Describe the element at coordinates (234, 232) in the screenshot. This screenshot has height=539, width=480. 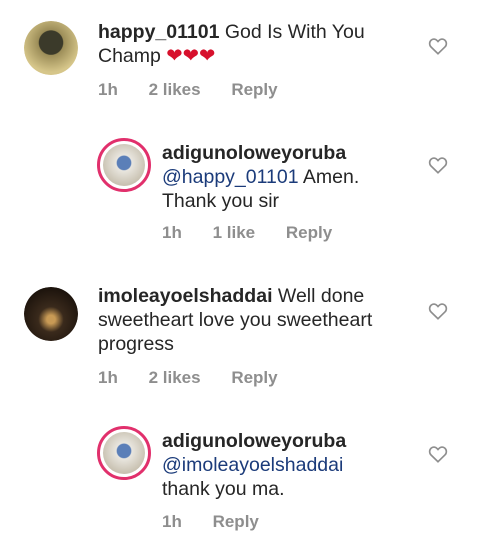
I see `likes-count: 1 like` at that location.